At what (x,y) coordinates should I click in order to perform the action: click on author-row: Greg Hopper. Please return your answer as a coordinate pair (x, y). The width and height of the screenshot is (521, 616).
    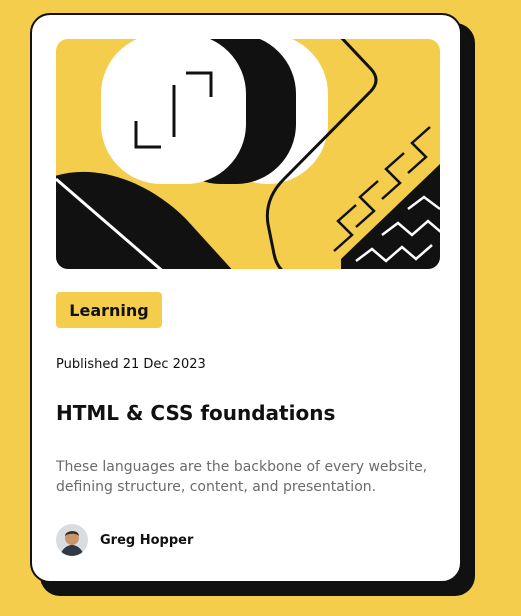
    Looking at the image, I should click on (124, 540).